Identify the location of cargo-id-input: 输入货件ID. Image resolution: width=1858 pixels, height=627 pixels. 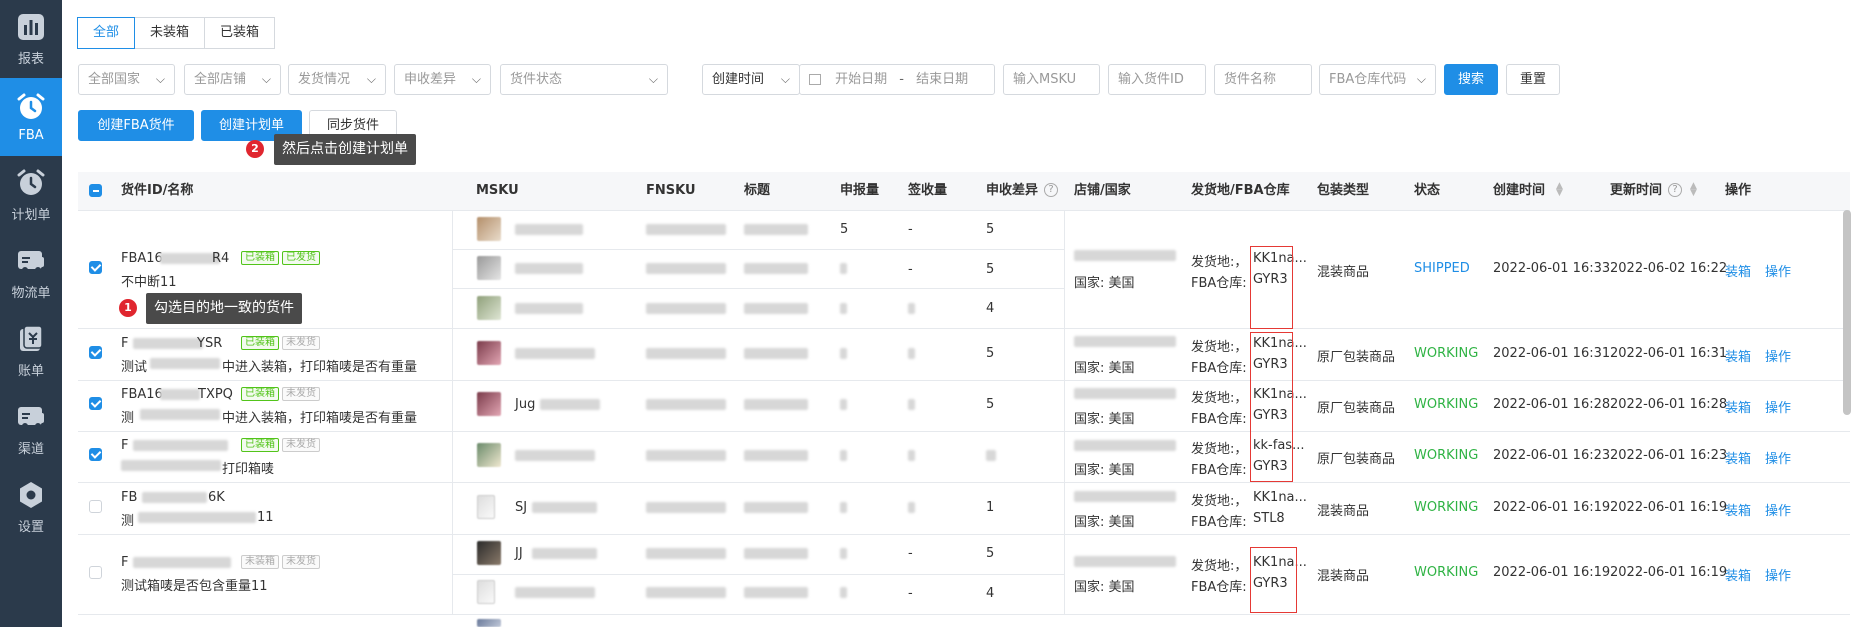
(1157, 79).